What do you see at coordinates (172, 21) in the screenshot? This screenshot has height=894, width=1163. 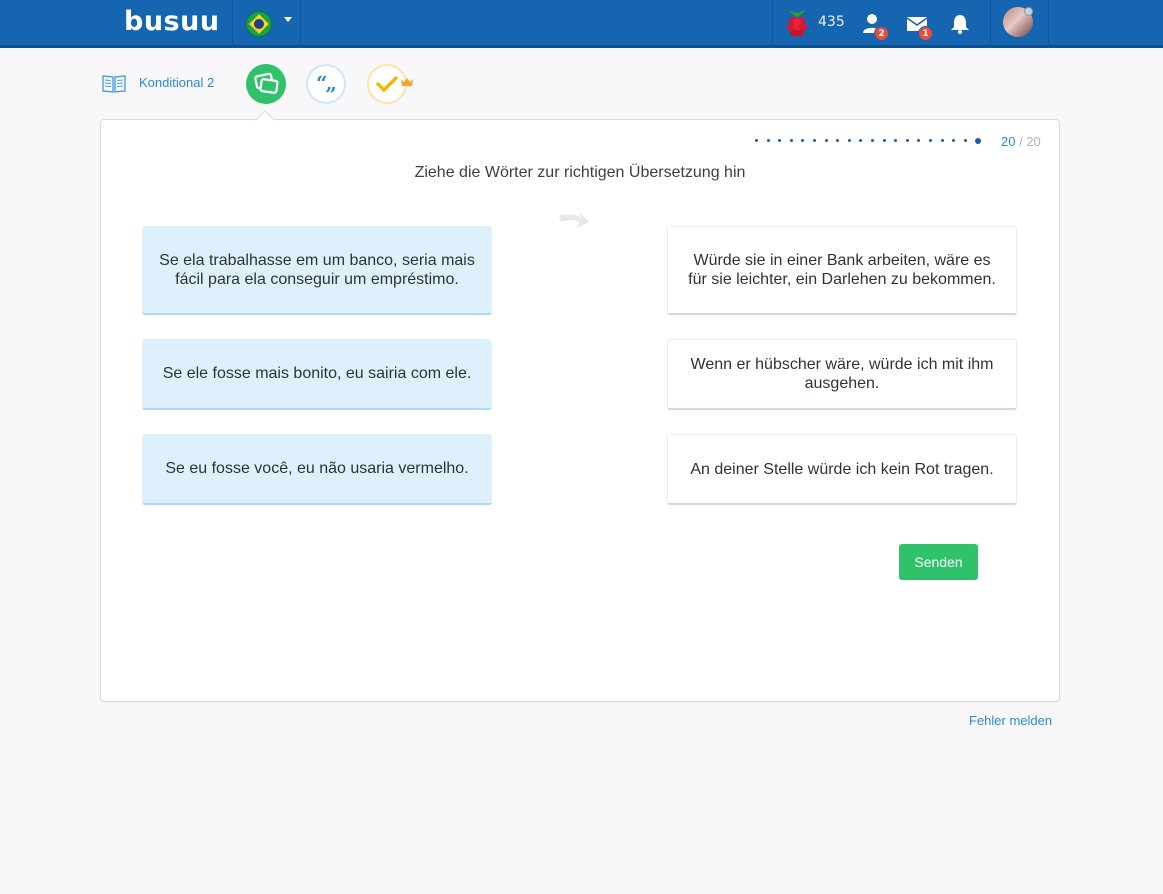 I see `busuu-logo: busuu` at bounding box center [172, 21].